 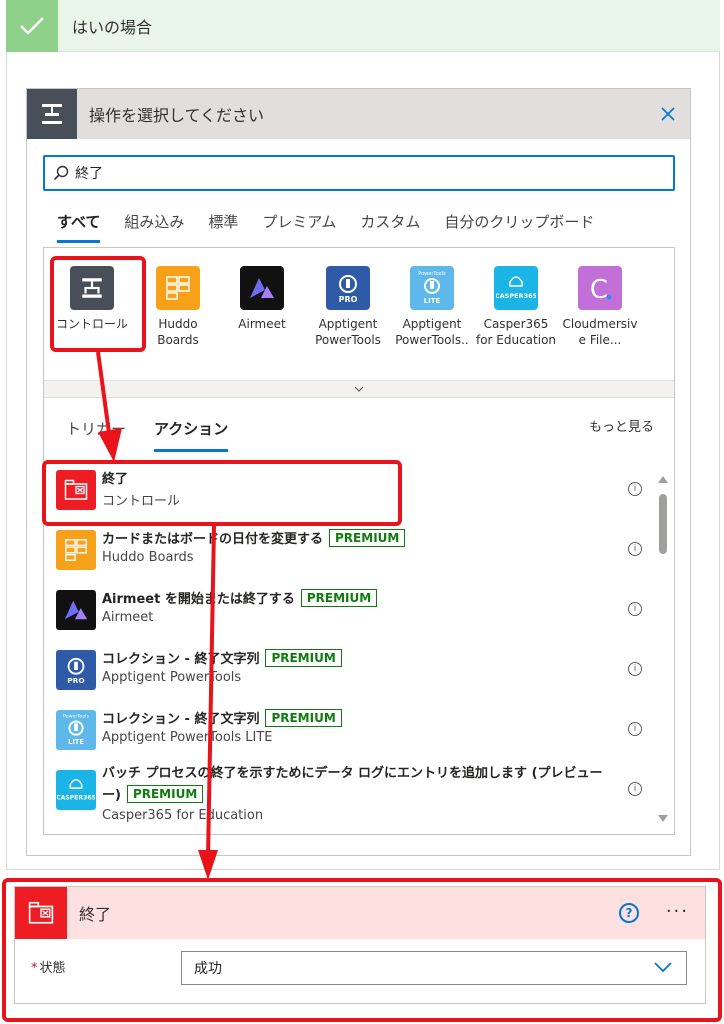 What do you see at coordinates (187, 737) in the screenshot?
I see `action-connector: Apptigent PowerTools LITE` at bounding box center [187, 737].